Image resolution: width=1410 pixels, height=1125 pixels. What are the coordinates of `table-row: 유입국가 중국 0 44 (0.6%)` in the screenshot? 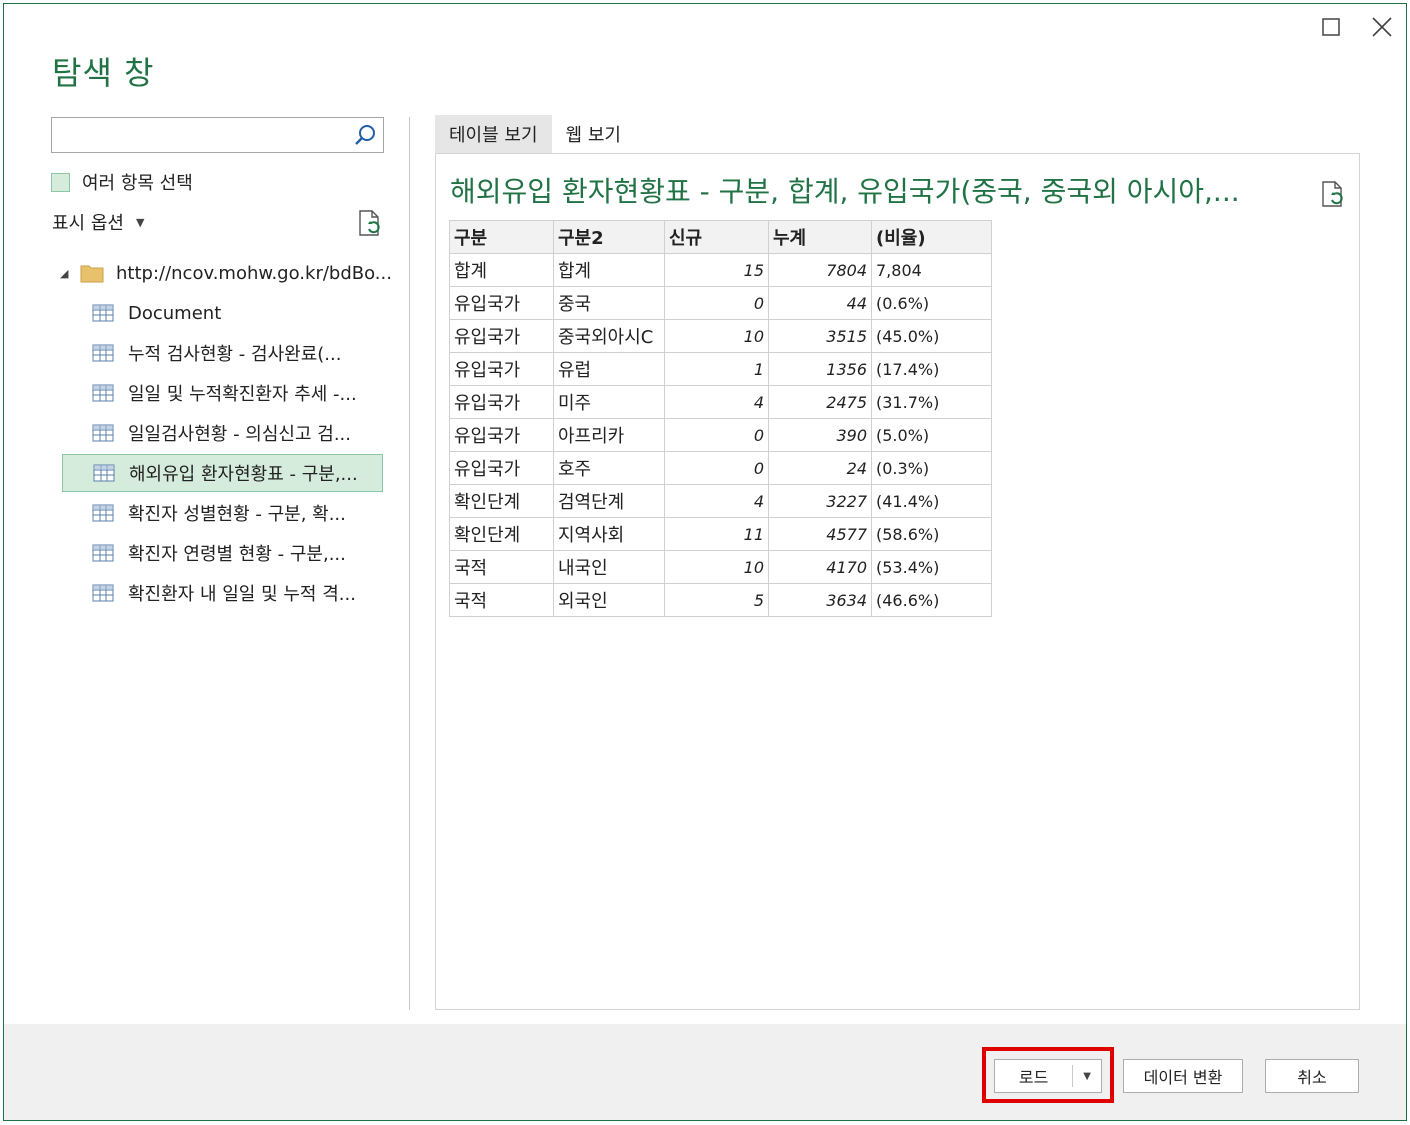 It's located at (720, 303).